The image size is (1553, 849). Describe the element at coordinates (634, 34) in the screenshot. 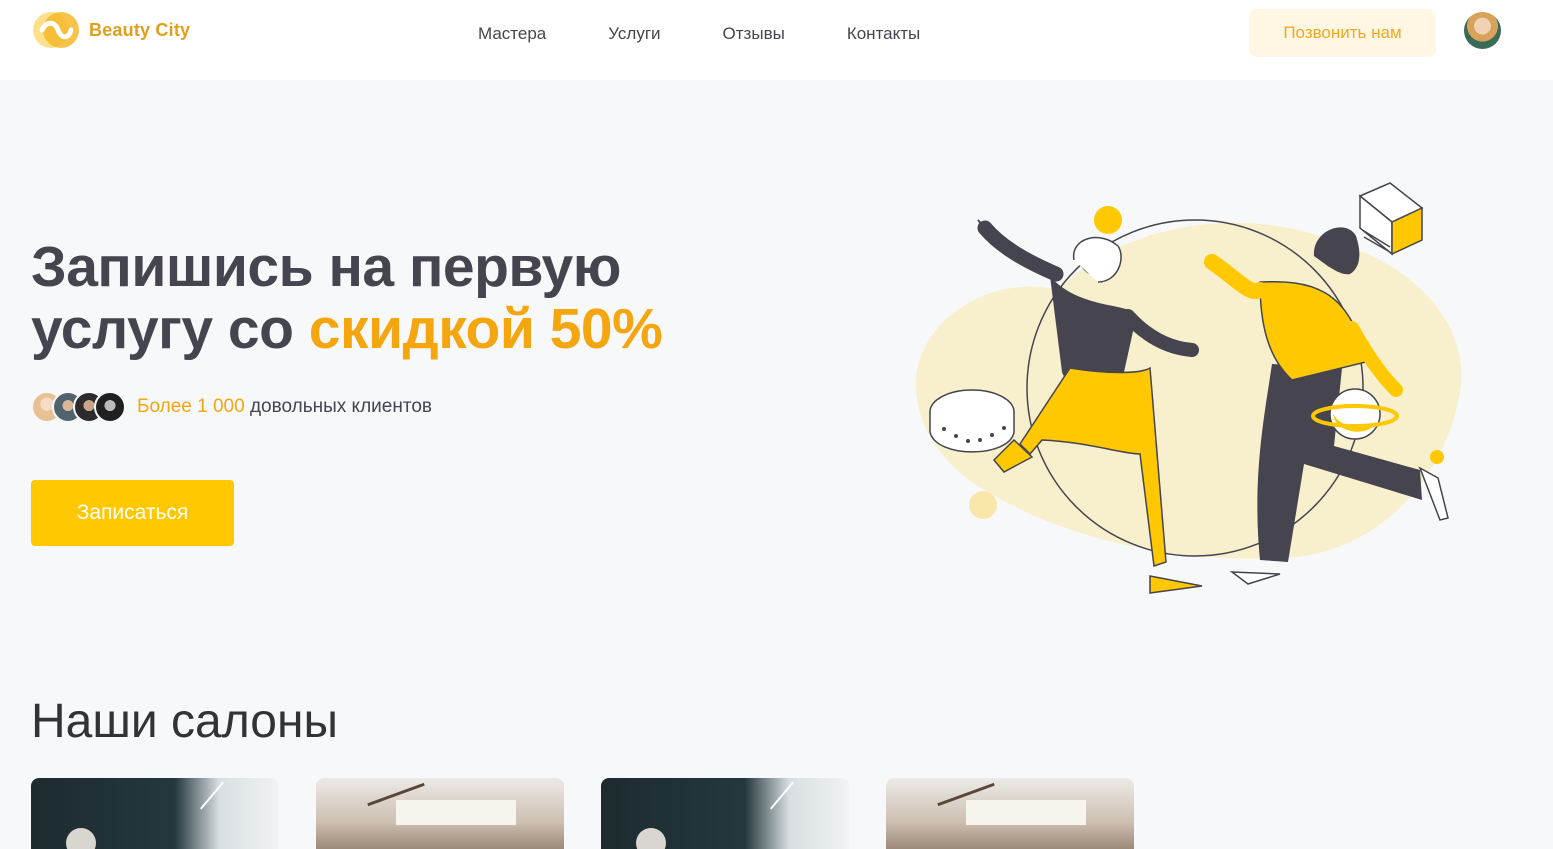

I see `nav-item-services: Услуги` at that location.